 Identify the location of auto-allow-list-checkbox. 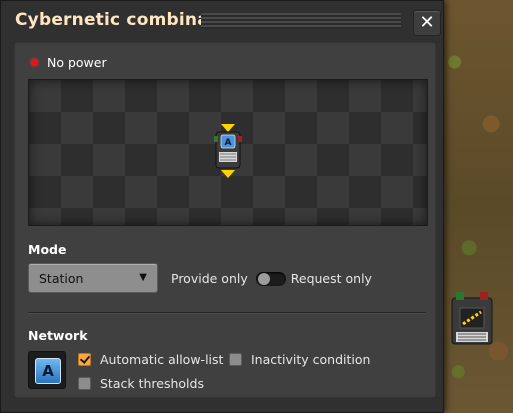
(84, 359).